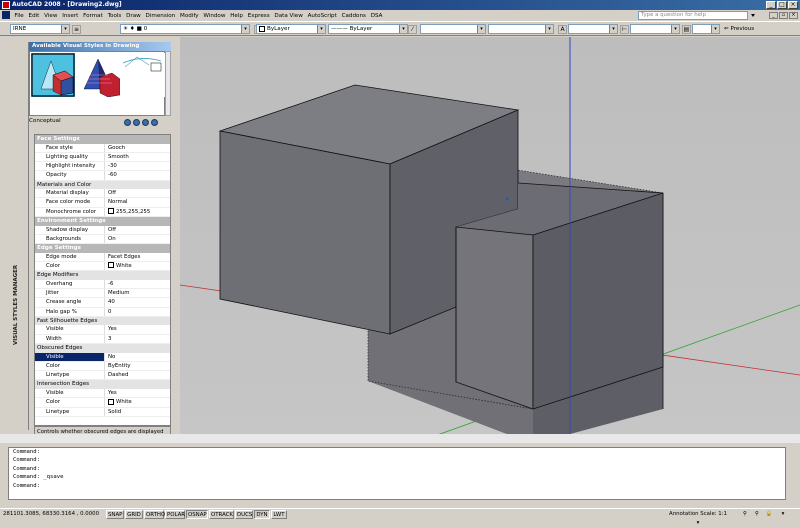 The image size is (800, 528). Describe the element at coordinates (793, 5) in the screenshot. I see `close-button: ×` at that location.